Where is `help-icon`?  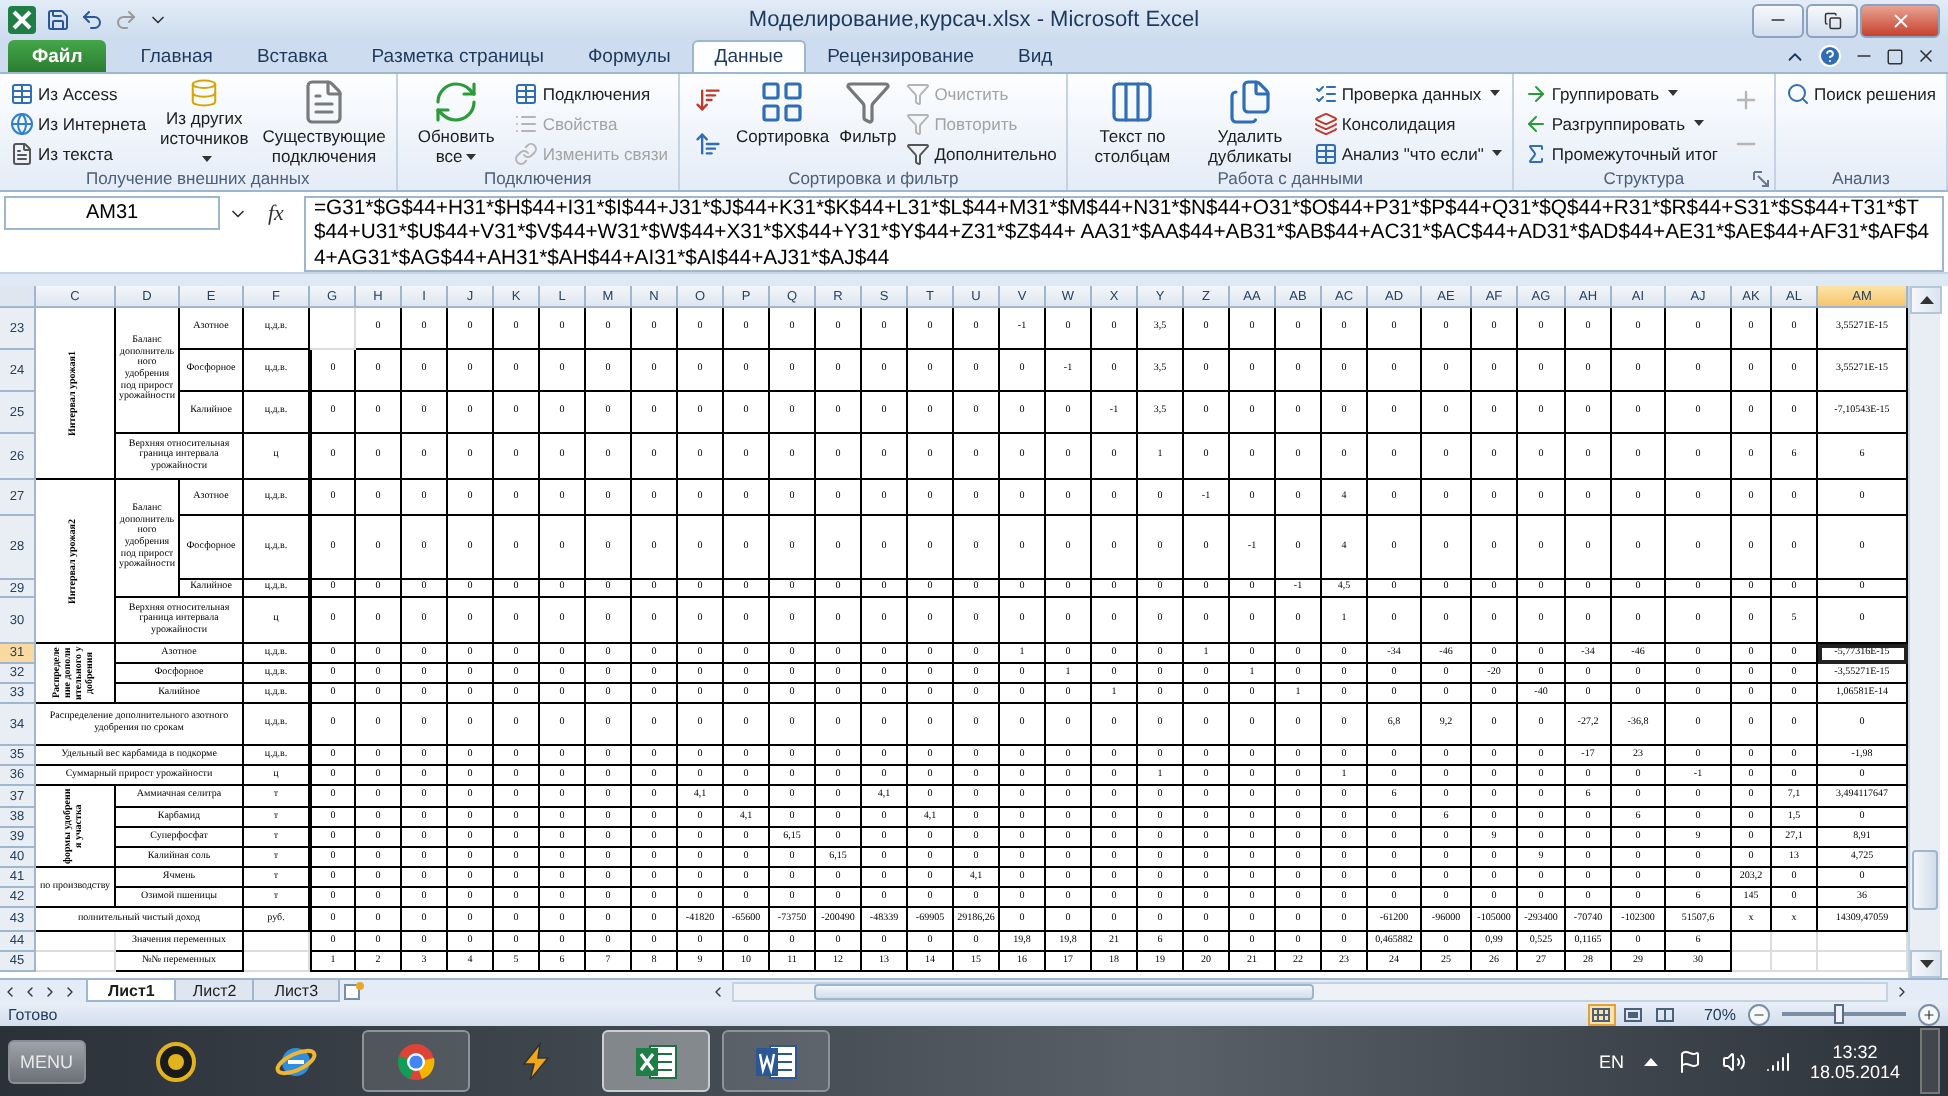
help-icon is located at coordinates (1830, 56).